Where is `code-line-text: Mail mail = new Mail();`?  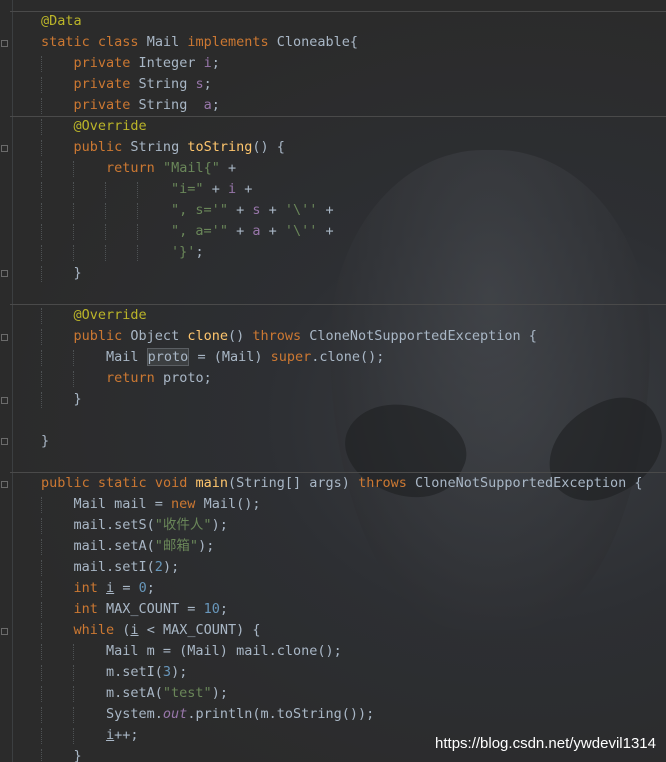
code-line-text: Mail mail = new Mail(); is located at coordinates (151, 504).